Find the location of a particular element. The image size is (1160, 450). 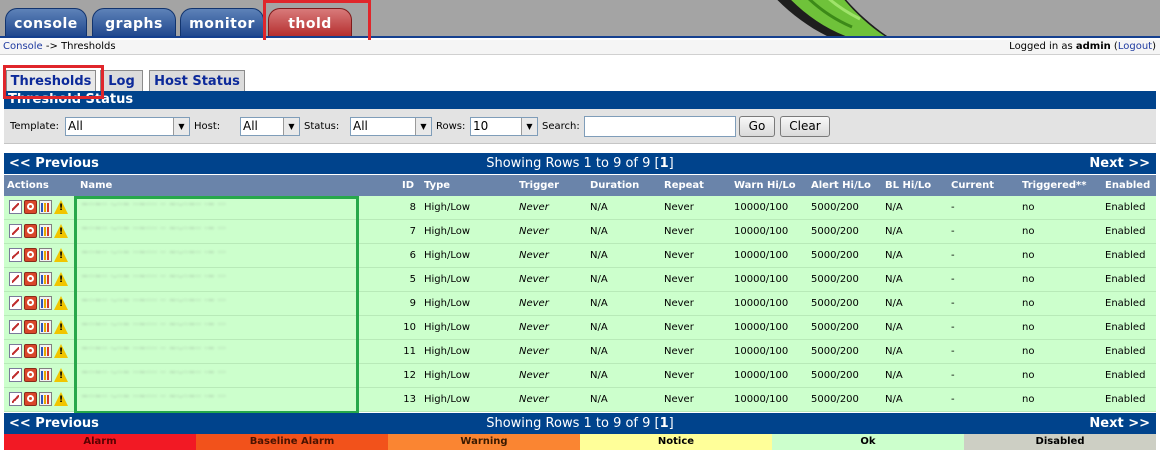

column-bl-hi-lo: BL Hi/Lo is located at coordinates (908, 185).